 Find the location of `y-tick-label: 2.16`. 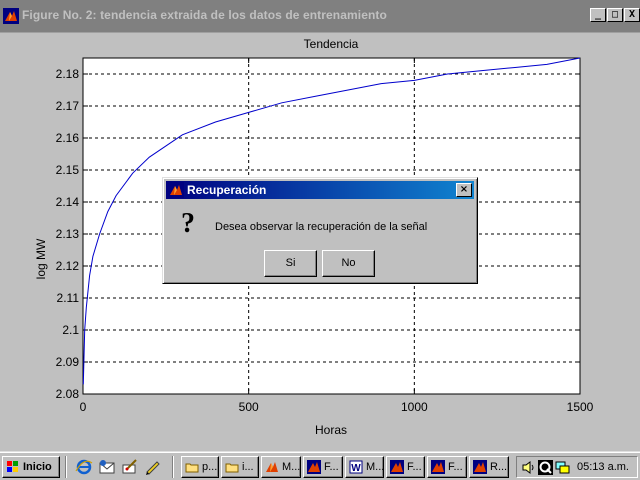

y-tick-label: 2.16 is located at coordinates (68, 138).